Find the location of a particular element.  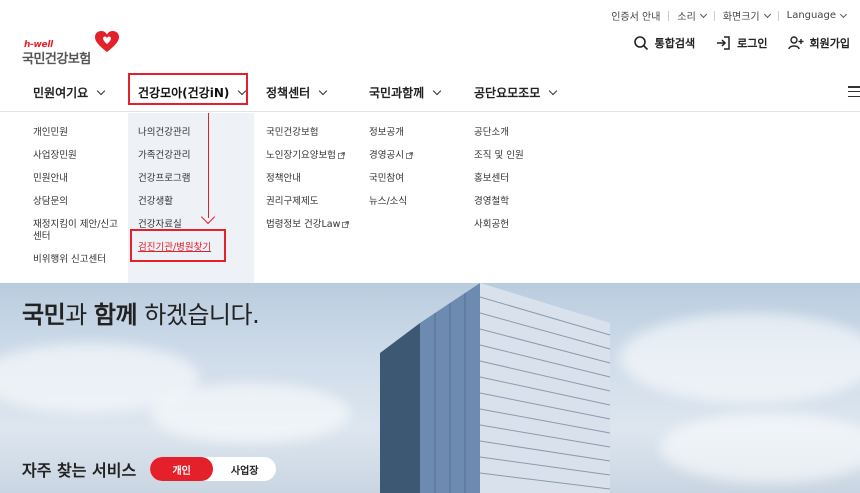

header-actions: 통합검색 로그인 회원가입 is located at coordinates (741, 43).